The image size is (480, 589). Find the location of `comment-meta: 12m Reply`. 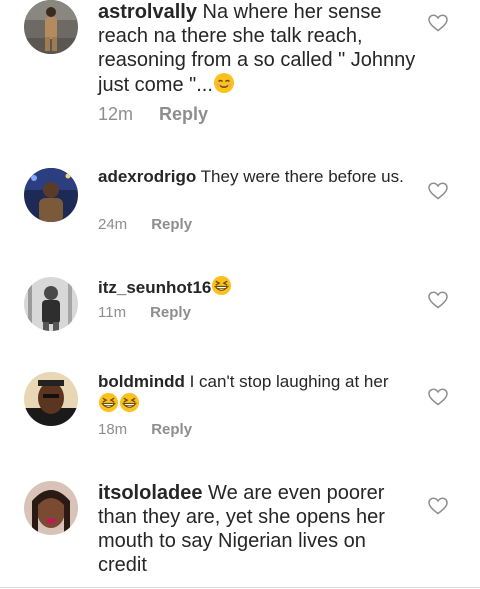

comment-meta: 12m Reply is located at coordinates (153, 114).